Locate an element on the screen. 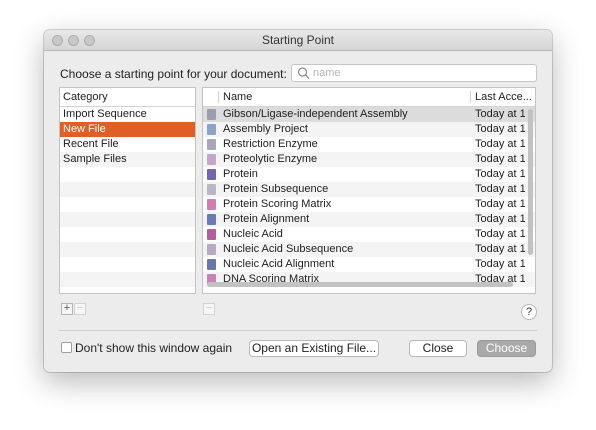  category-item-label: Recent File is located at coordinates (91, 144).